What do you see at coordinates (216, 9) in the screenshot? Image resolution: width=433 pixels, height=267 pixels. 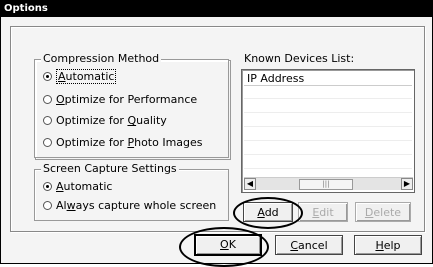 I see `dialog-title: Options` at bounding box center [216, 9].